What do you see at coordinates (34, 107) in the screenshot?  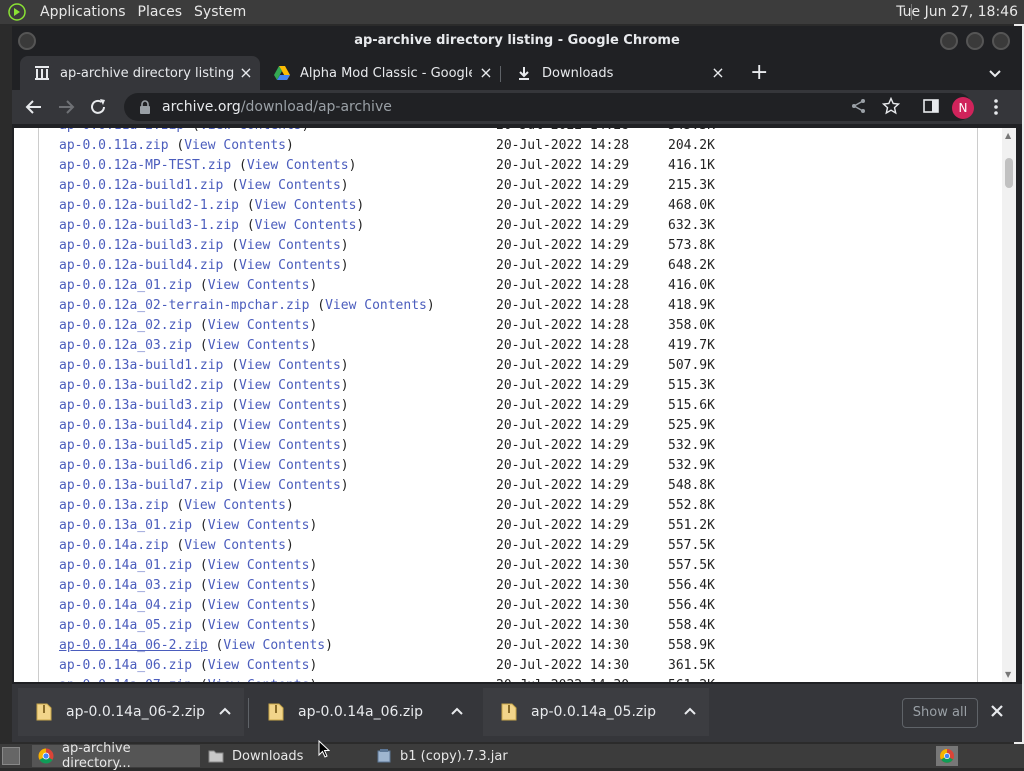 I see `back-icon` at bounding box center [34, 107].